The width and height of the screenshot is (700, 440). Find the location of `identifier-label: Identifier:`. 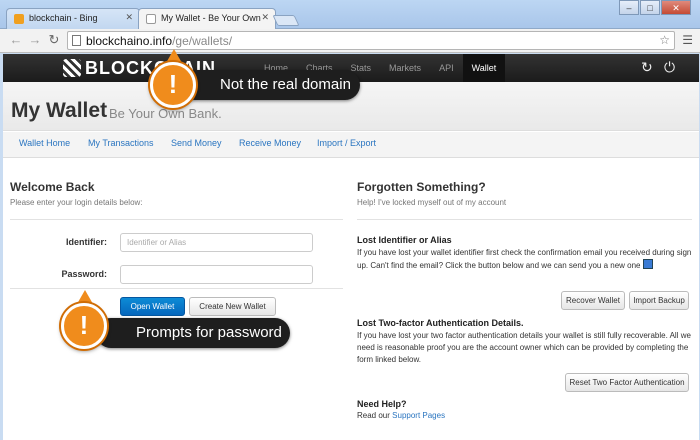

identifier-label: Identifier: is located at coordinates (86, 242).